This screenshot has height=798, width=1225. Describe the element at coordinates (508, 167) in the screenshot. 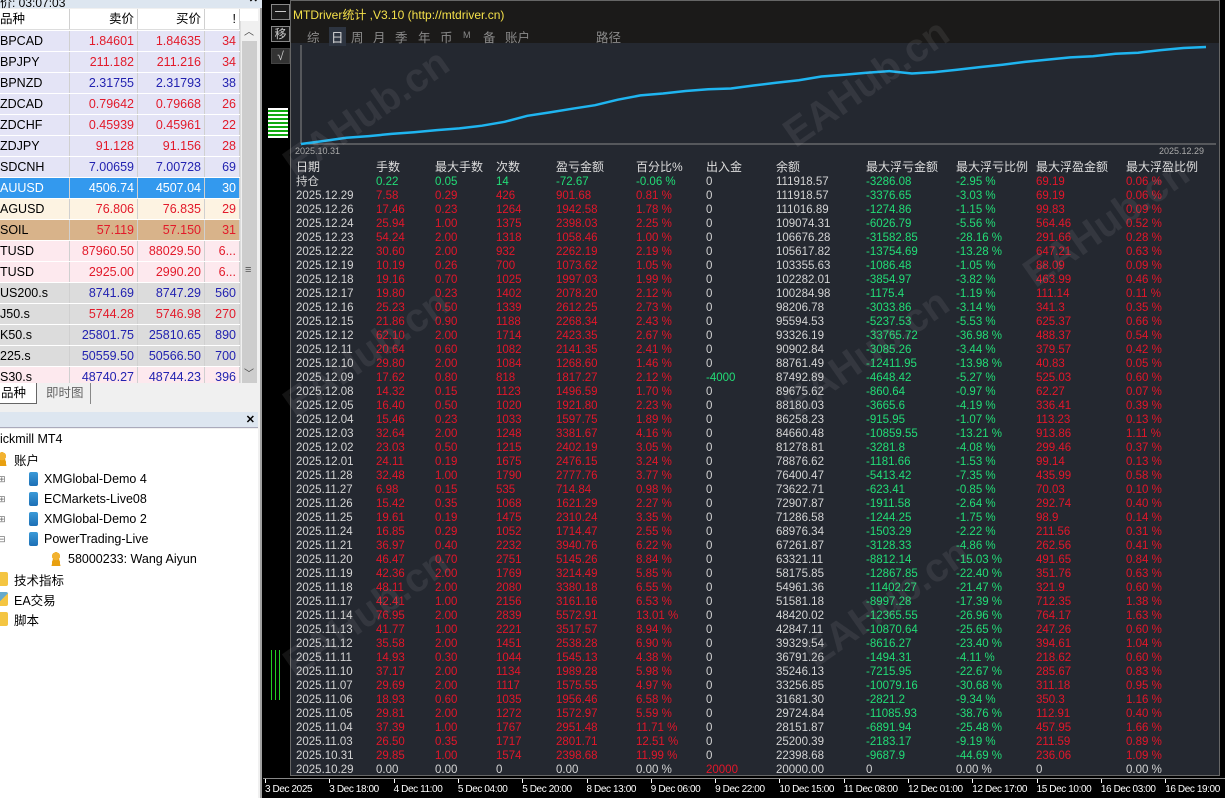

I see `column-header: 次数` at that location.